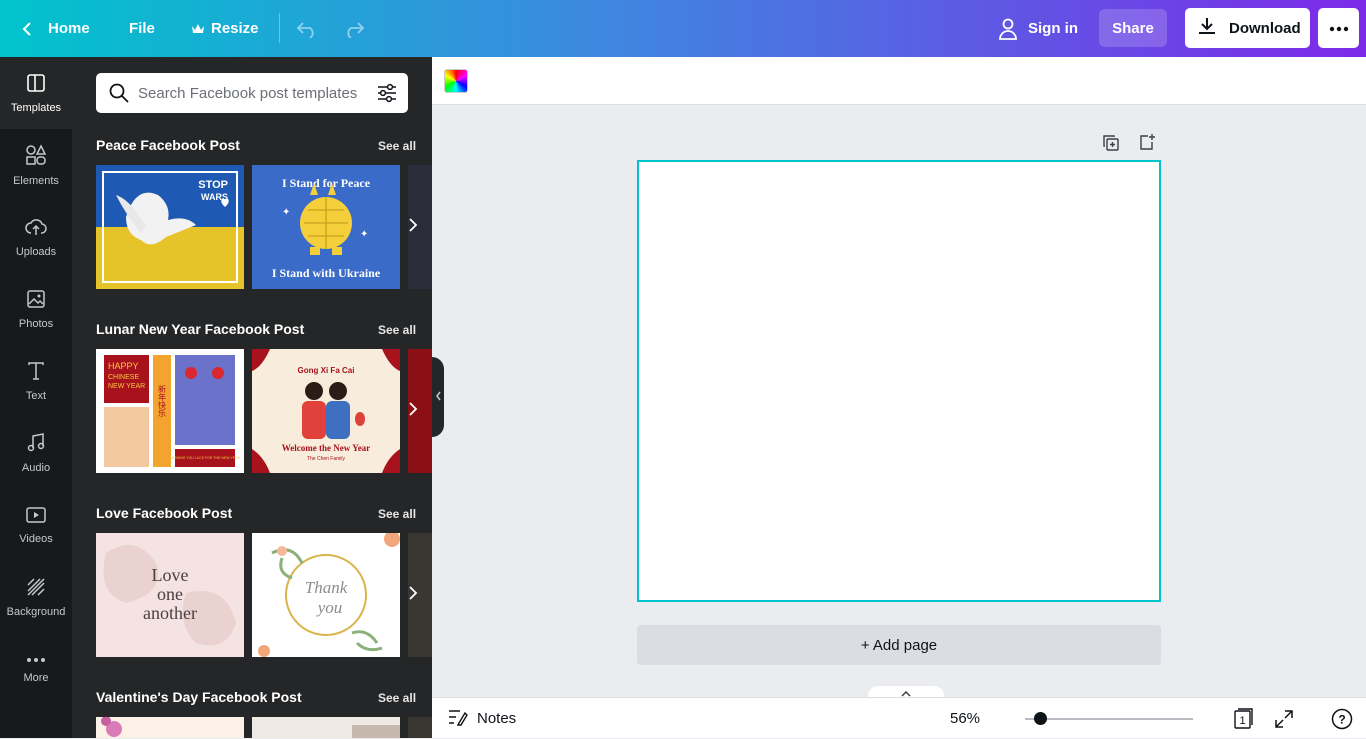 The width and height of the screenshot is (1366, 739). What do you see at coordinates (168, 145) in the screenshot?
I see `section-title: Peace Facebook Post` at bounding box center [168, 145].